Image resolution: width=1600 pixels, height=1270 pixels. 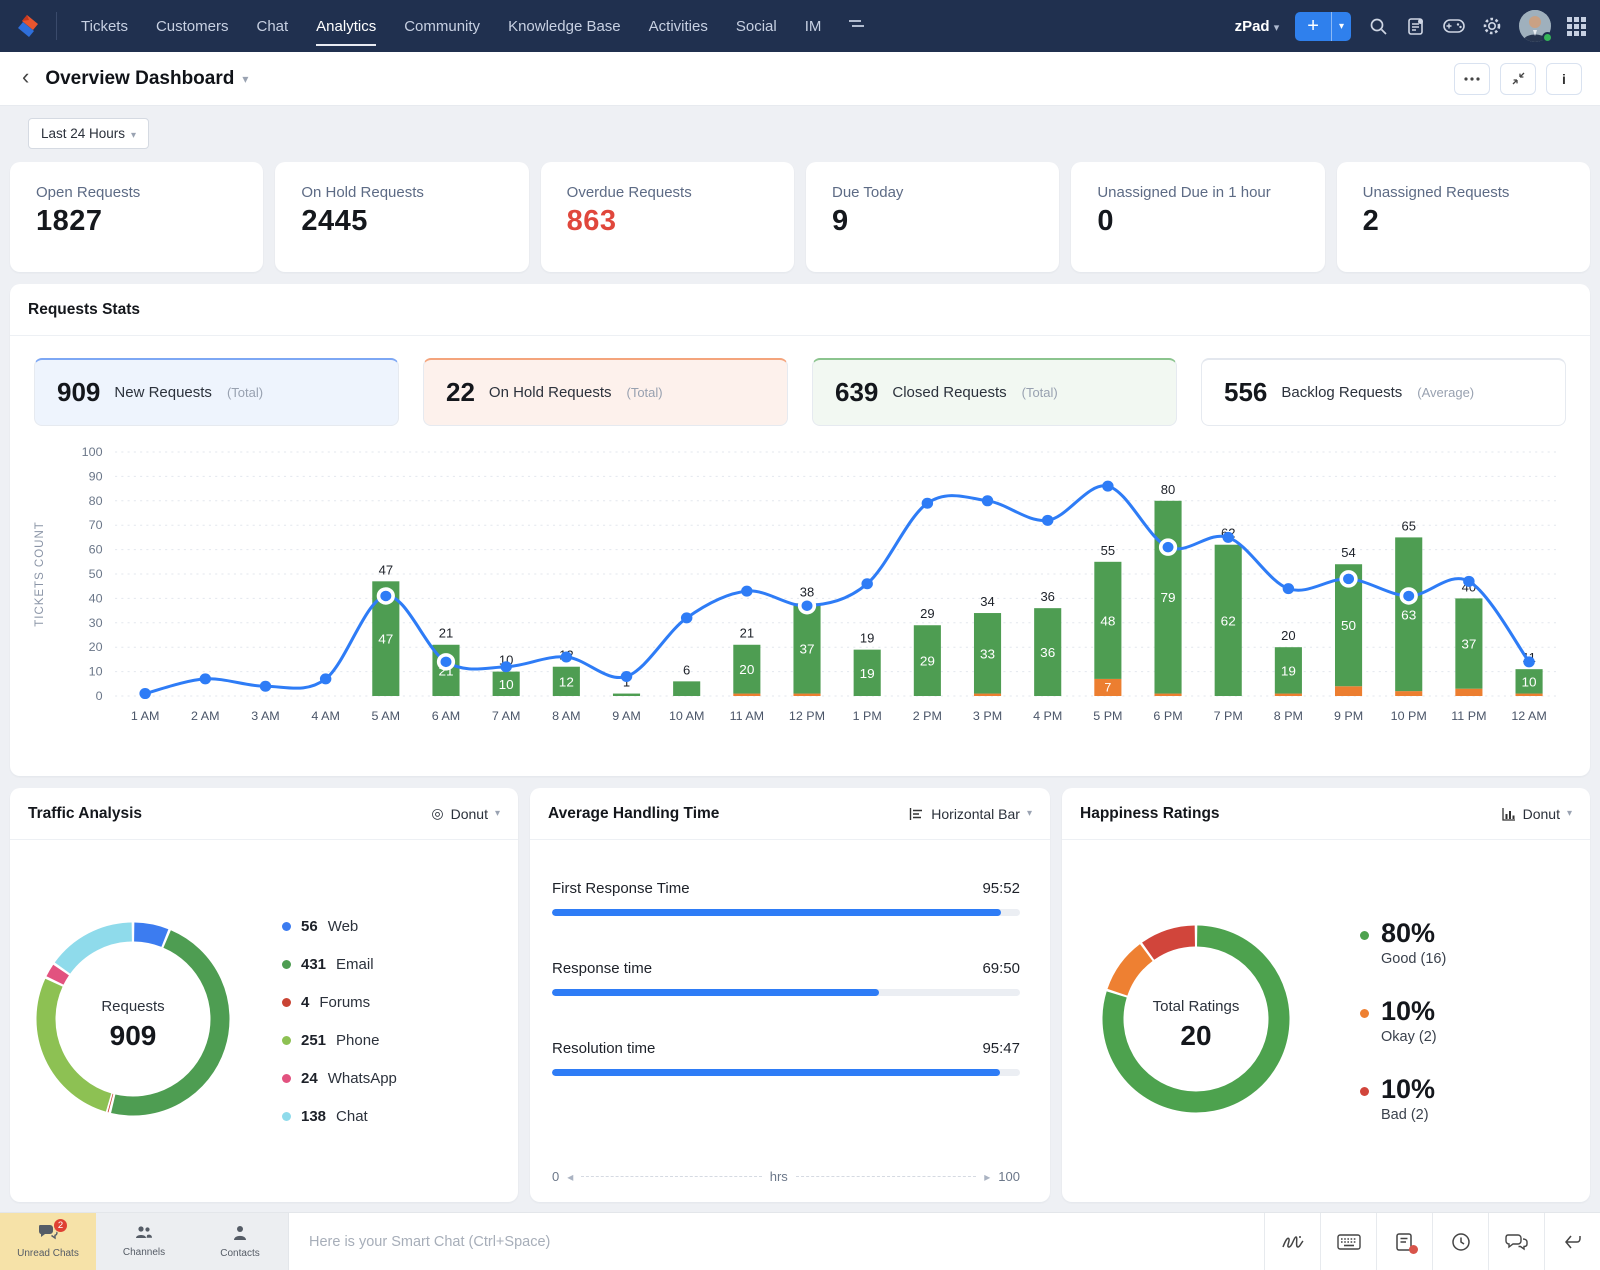 I want to click on collapse-dock-icon, so click(x=1572, y=1241).